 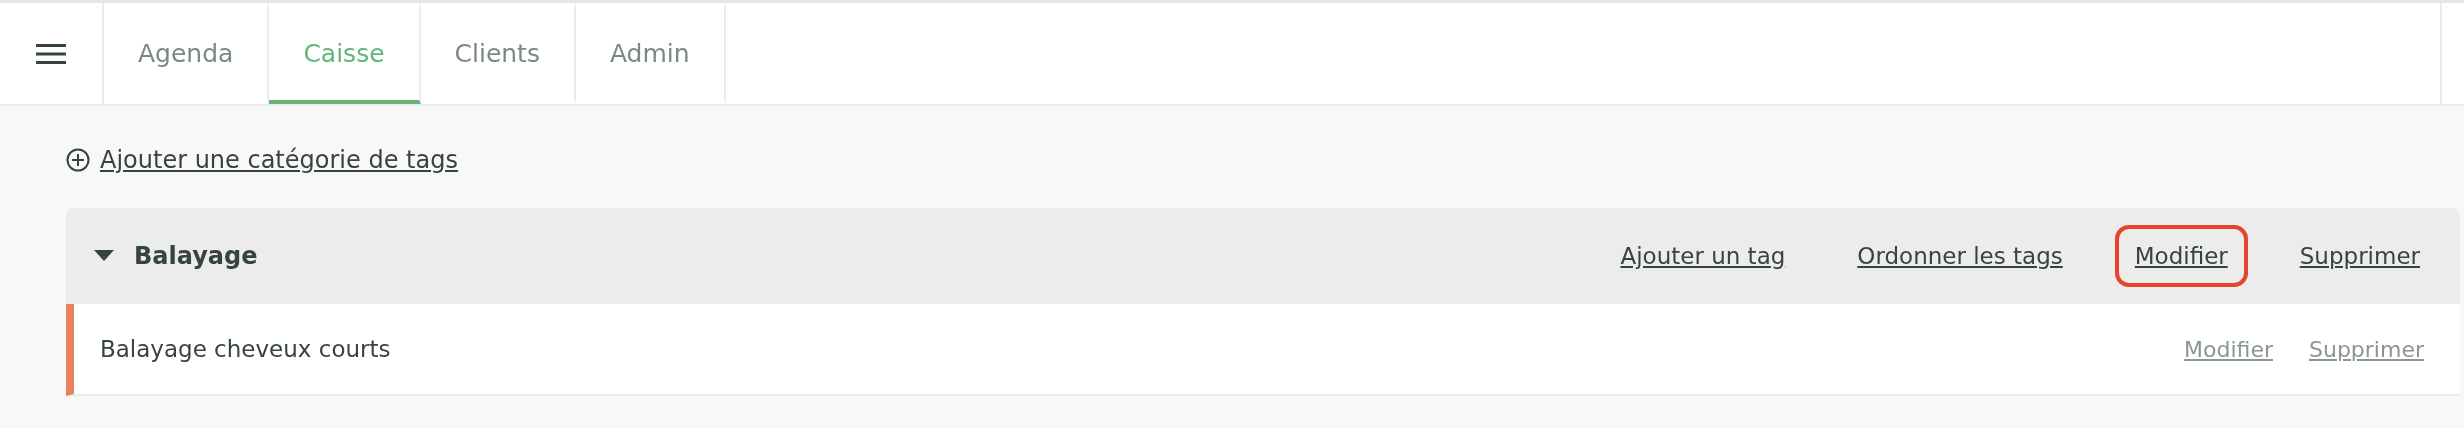 I want to click on add-category-link: Ajouter une catégorie de tags, so click(x=279, y=160).